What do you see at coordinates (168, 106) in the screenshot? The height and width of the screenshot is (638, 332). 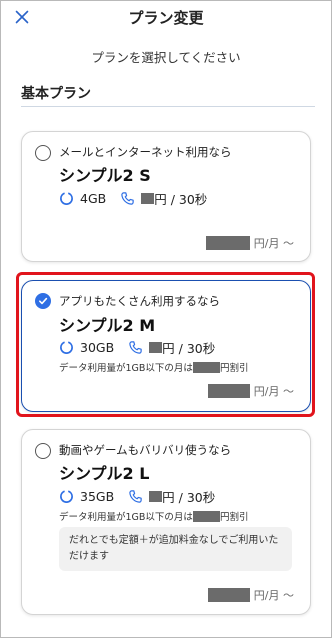 I see `section-divider` at bounding box center [168, 106].